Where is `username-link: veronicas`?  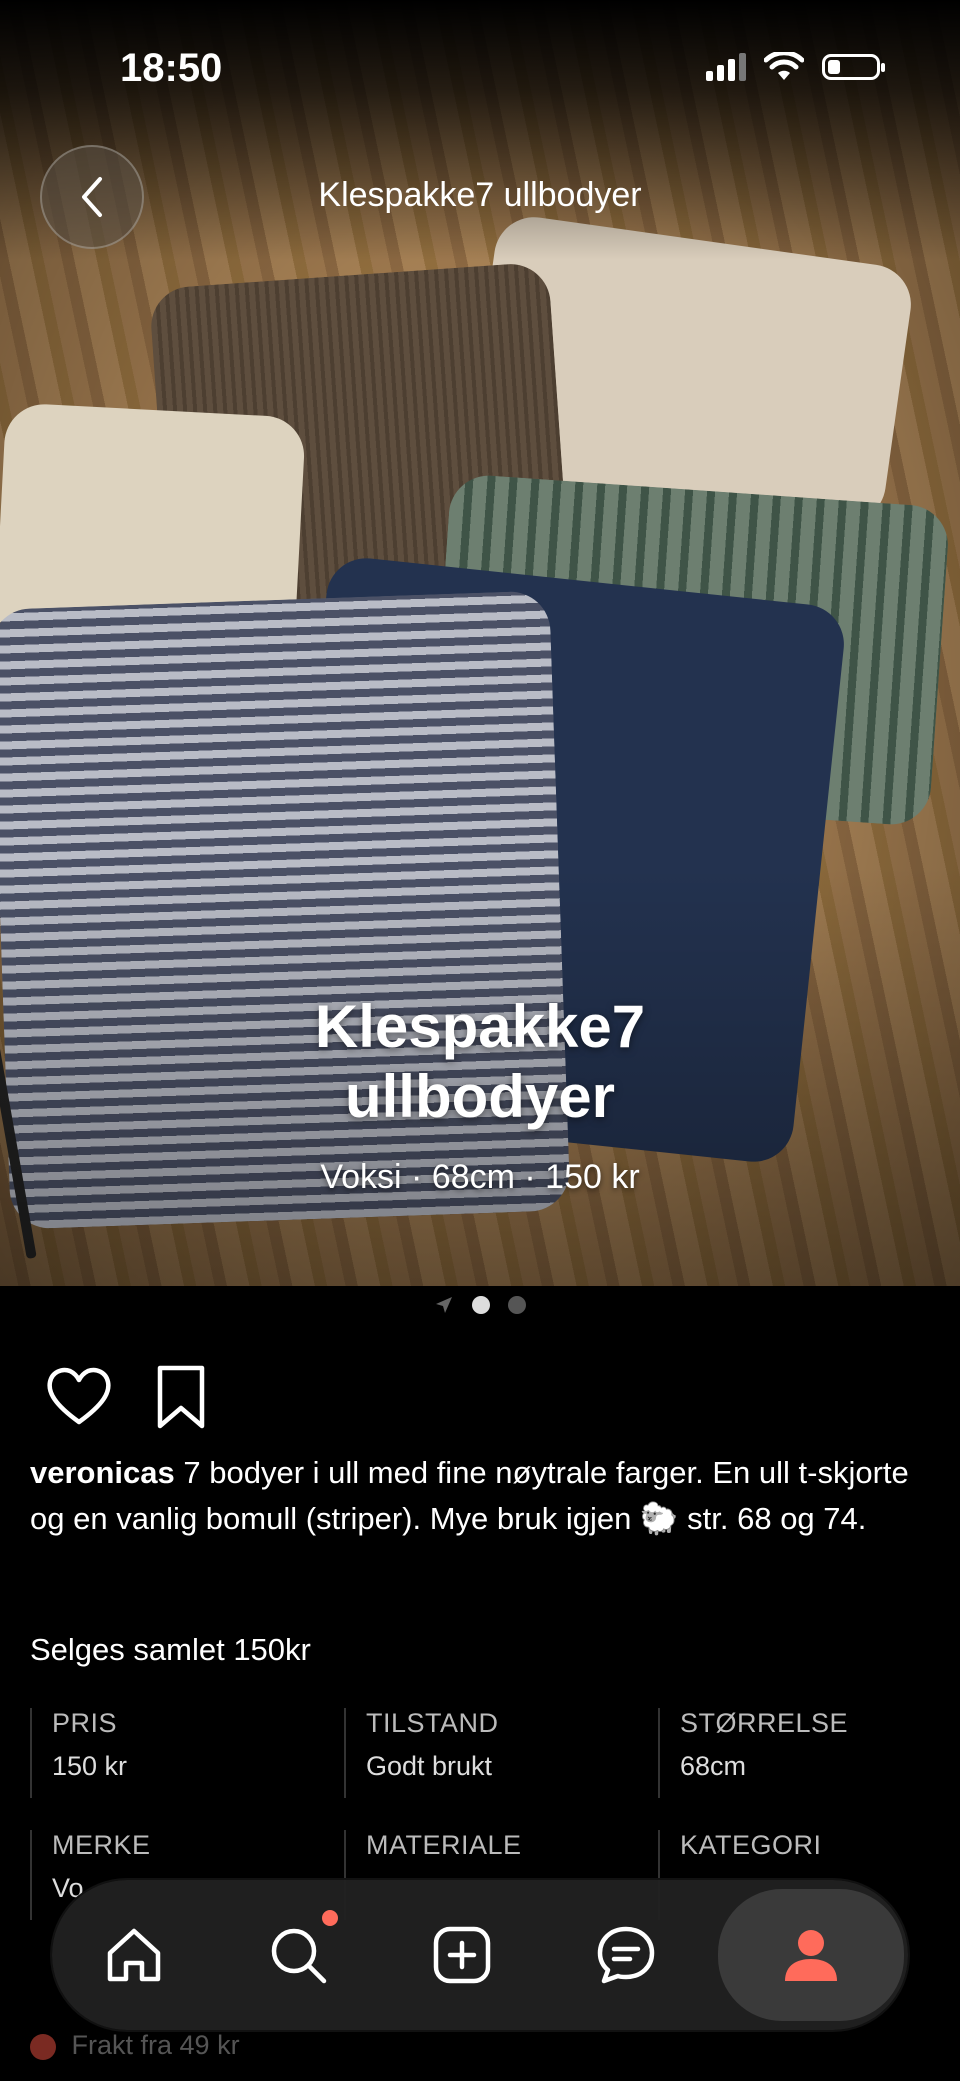
username-link: veronicas is located at coordinates (102, 1472).